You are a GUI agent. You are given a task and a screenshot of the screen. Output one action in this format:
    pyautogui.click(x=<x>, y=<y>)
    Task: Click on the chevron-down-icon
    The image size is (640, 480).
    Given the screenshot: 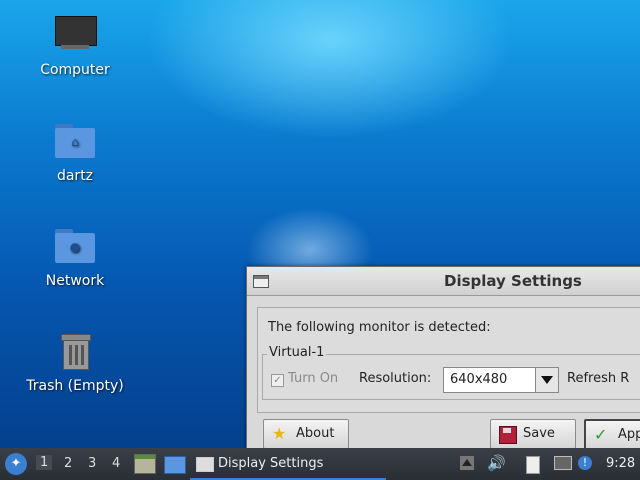 What is the action you would take?
    pyautogui.click(x=547, y=380)
    